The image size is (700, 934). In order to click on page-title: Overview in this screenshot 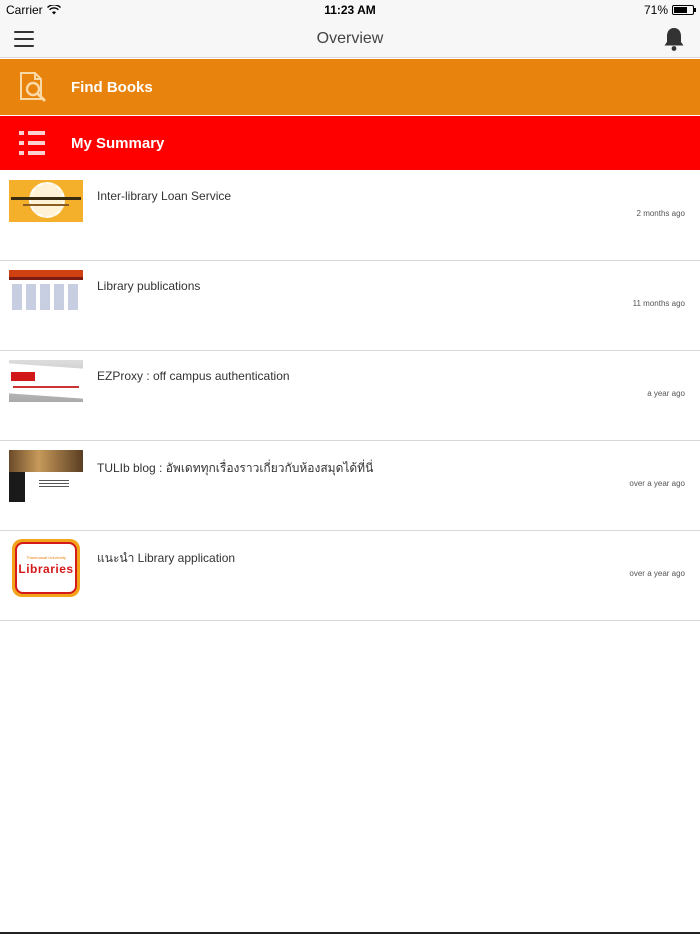, I will do `click(350, 38)`.